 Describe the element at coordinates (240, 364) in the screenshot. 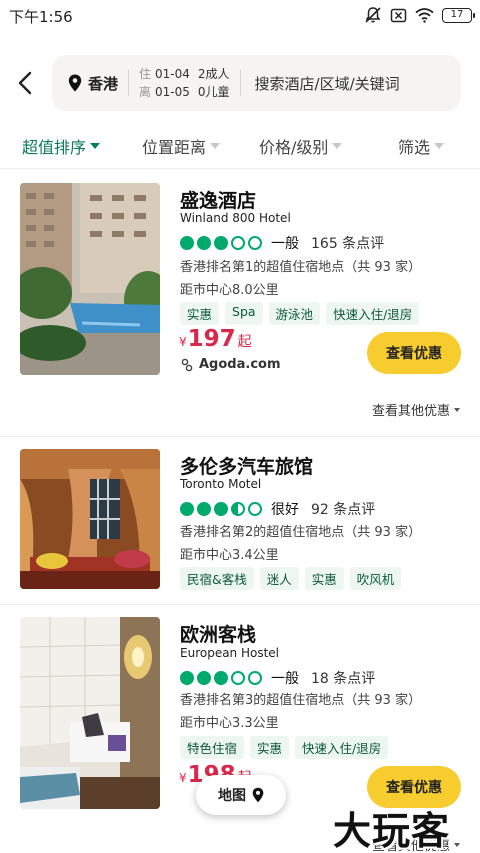

I see `provider-name: Agoda.com` at that location.